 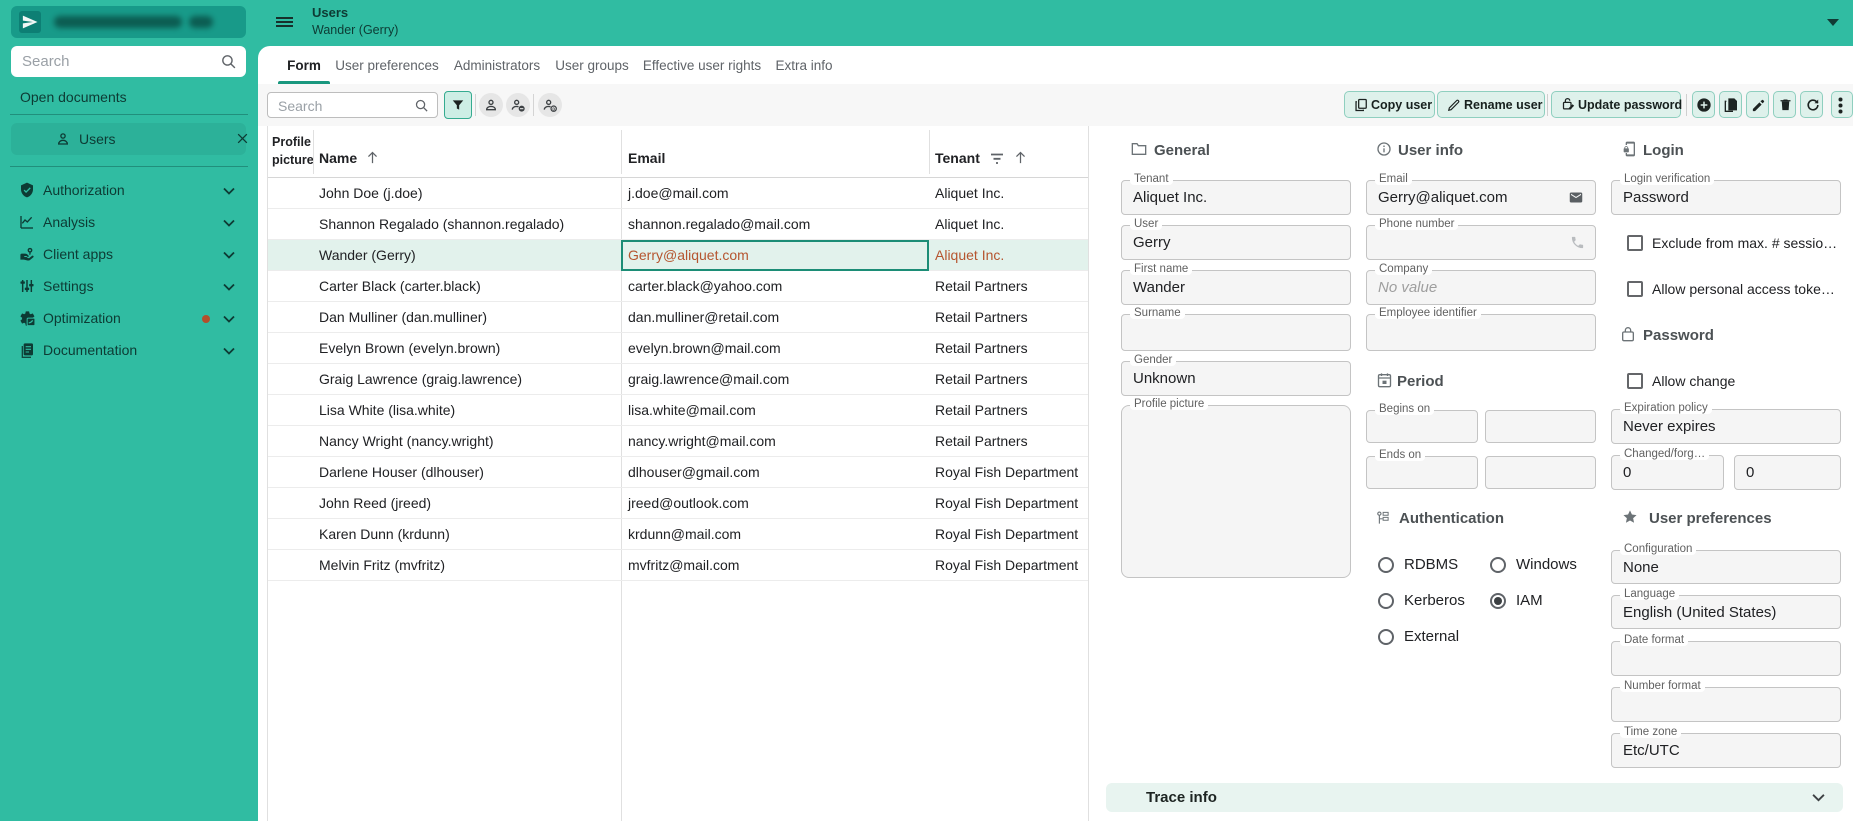 I want to click on svg-text: 0, so click(x=553, y=108).